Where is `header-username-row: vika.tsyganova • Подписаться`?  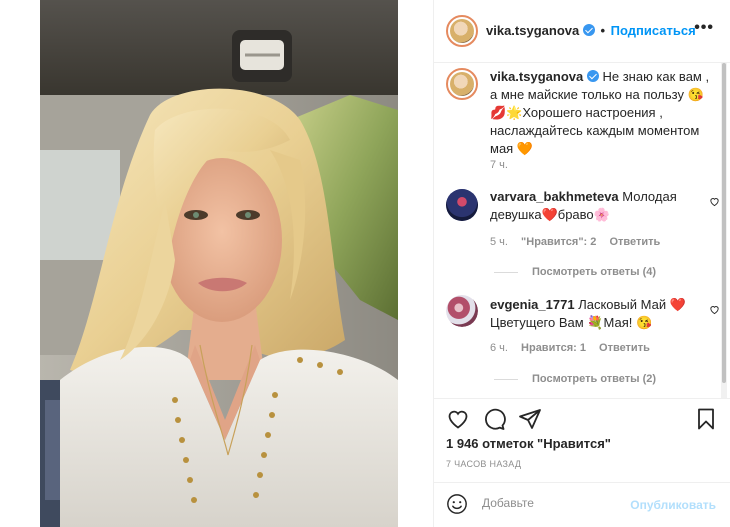 header-username-row: vika.tsyganova • Подписаться is located at coordinates (591, 30).